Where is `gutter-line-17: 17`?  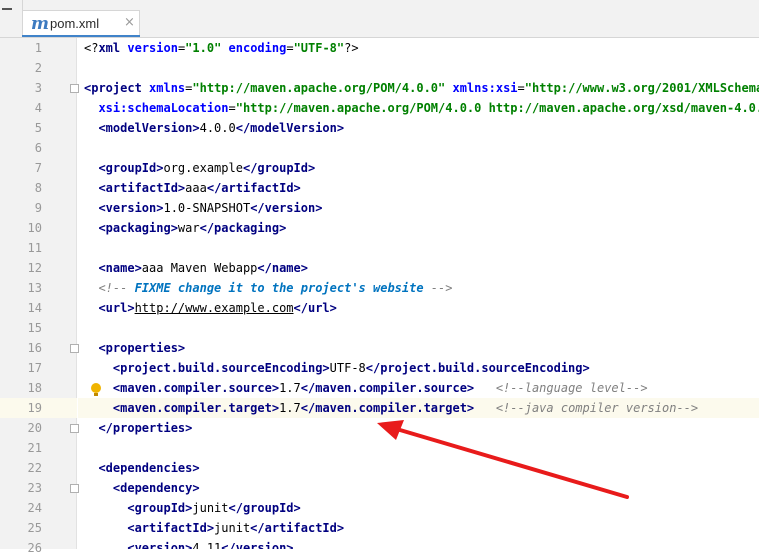 gutter-line-17: 17 is located at coordinates (38, 368).